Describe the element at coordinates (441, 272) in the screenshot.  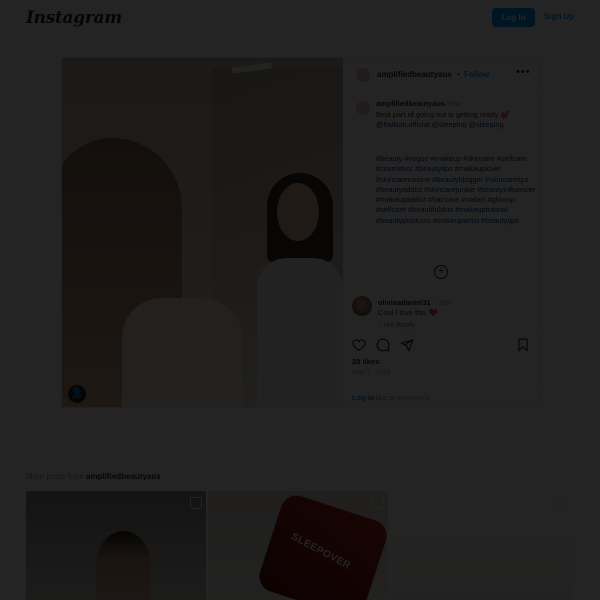
I see `add-circle-icon: +` at that location.